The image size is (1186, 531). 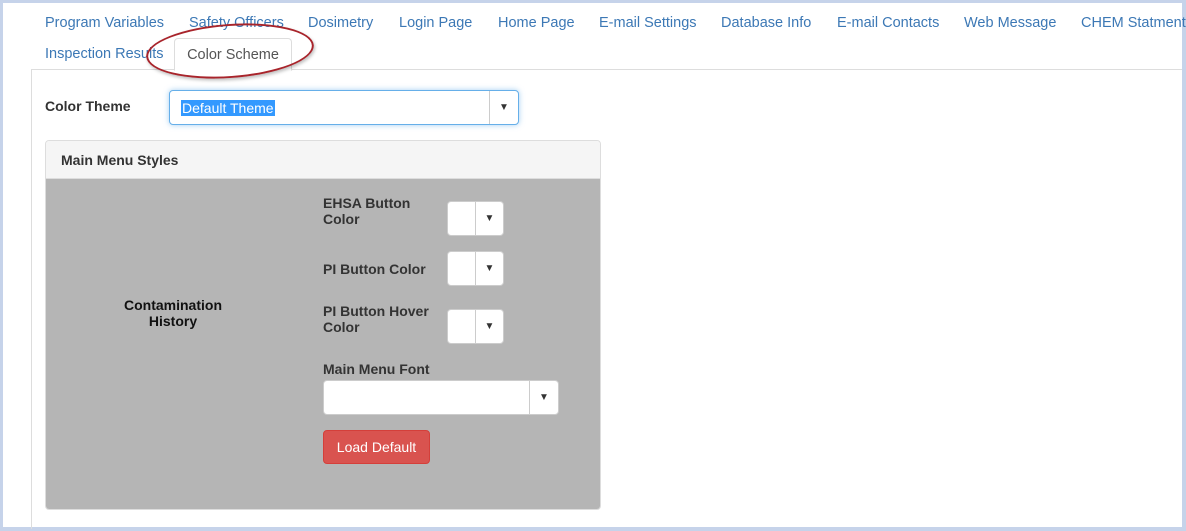 What do you see at coordinates (233, 54) in the screenshot?
I see `tab-color-scheme: Color Scheme` at bounding box center [233, 54].